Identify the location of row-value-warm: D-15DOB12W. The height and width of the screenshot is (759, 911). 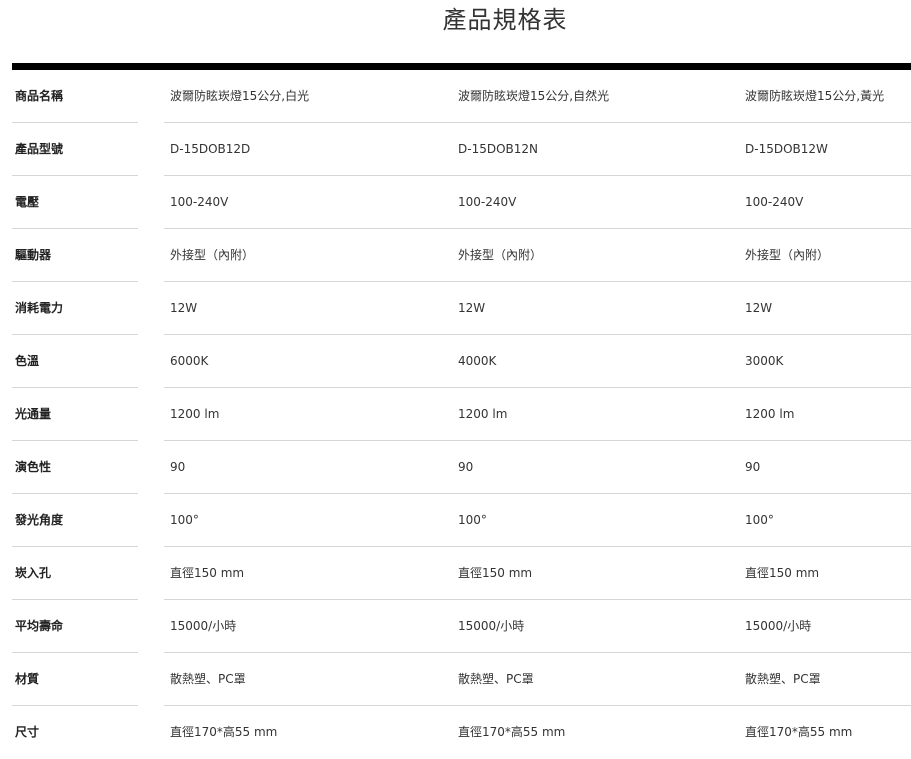
(786, 149).